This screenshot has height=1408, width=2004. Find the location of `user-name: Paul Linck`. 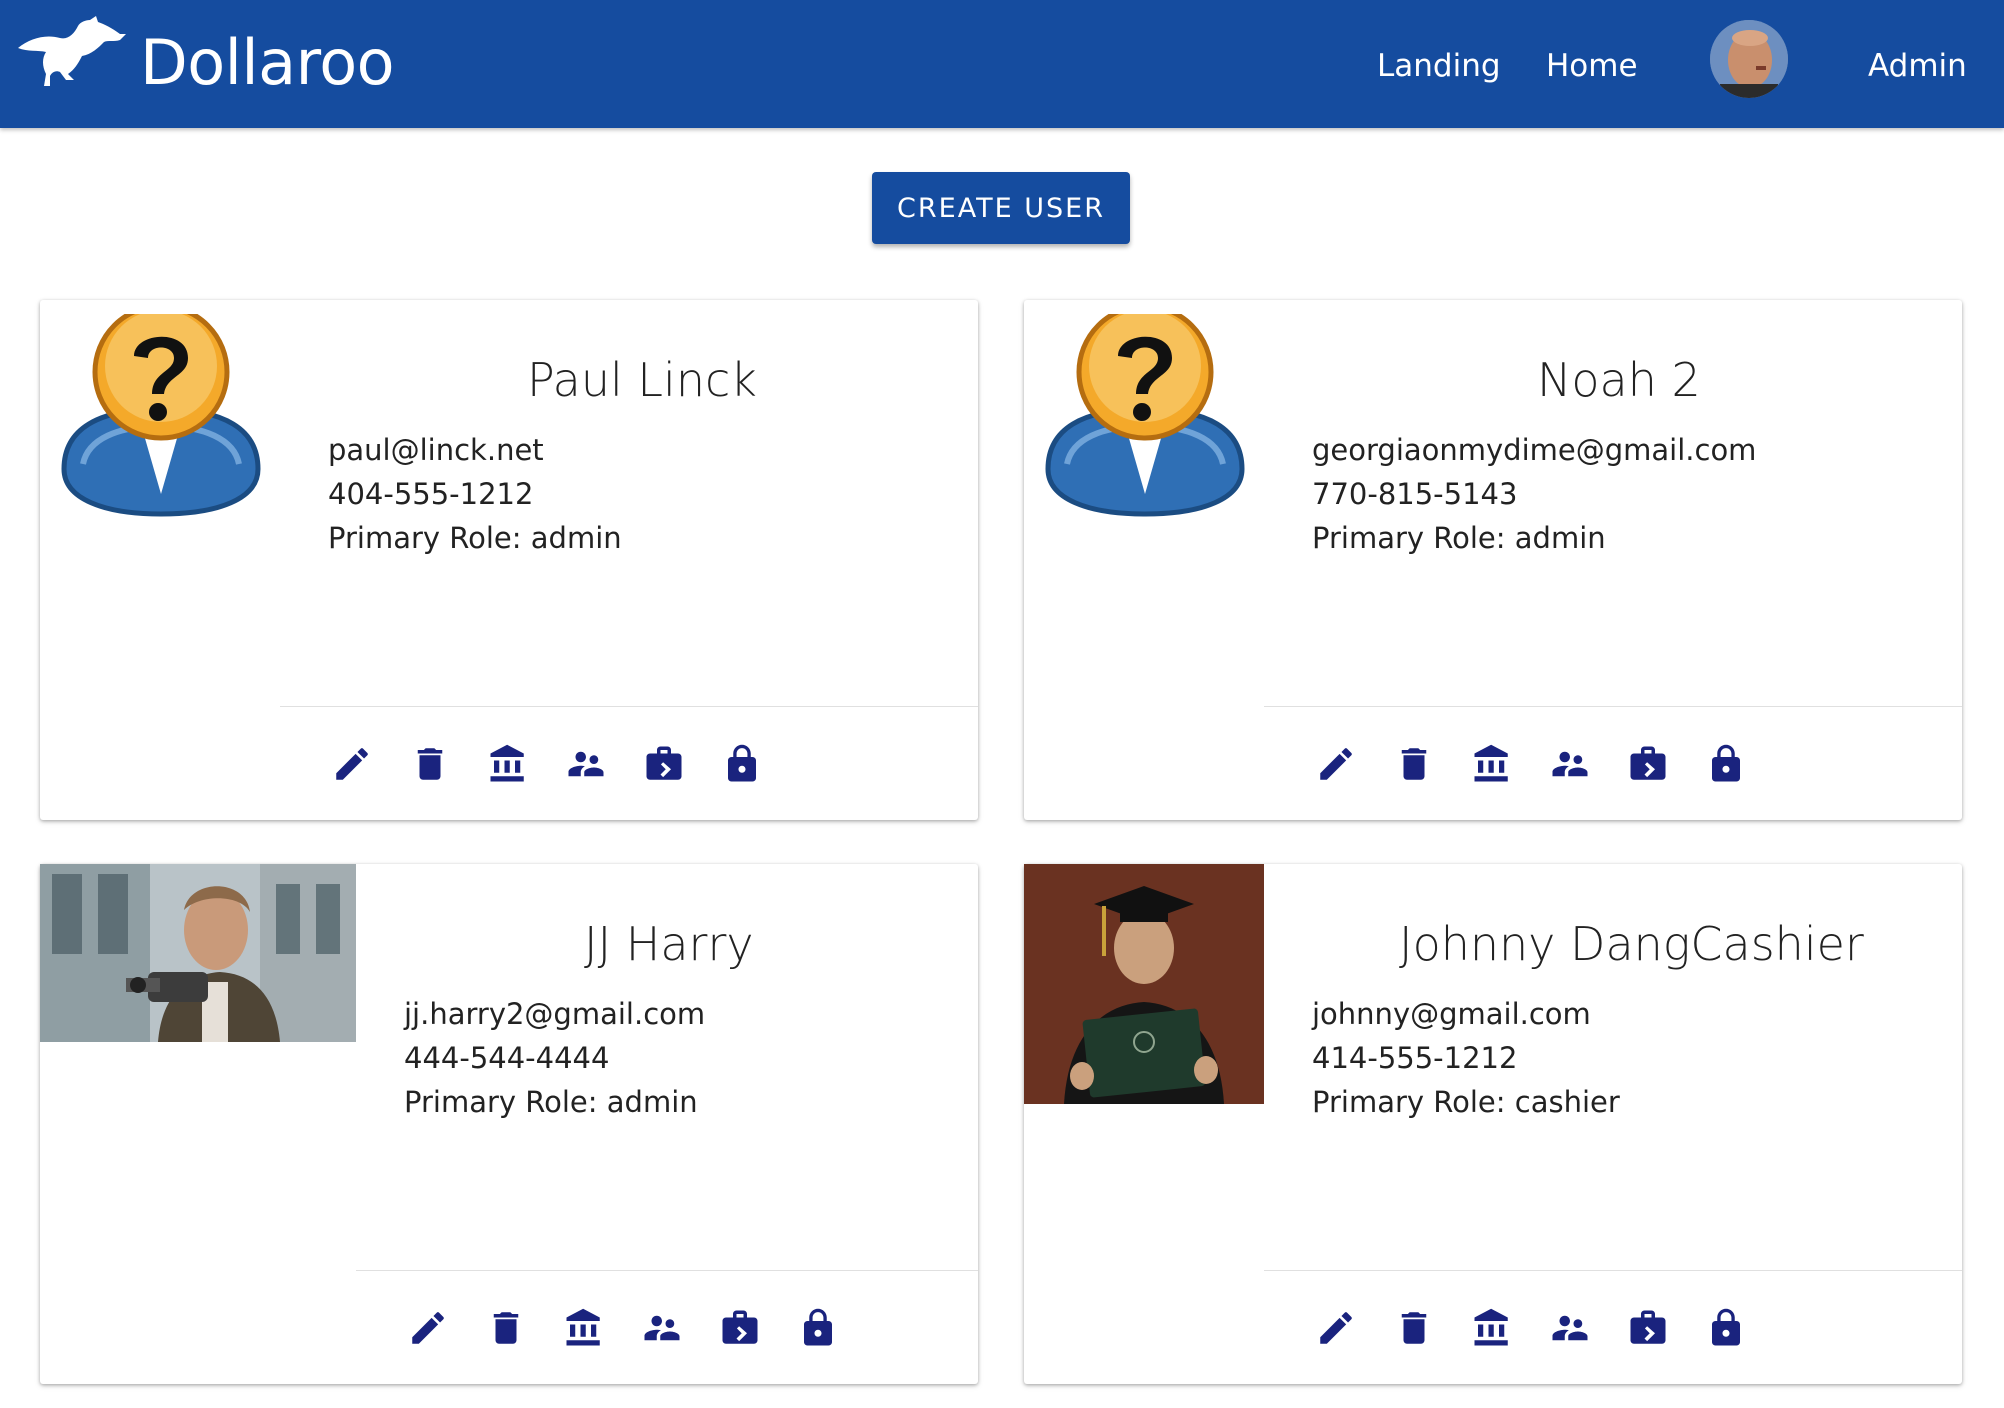

user-name: Paul Linck is located at coordinates (642, 380).